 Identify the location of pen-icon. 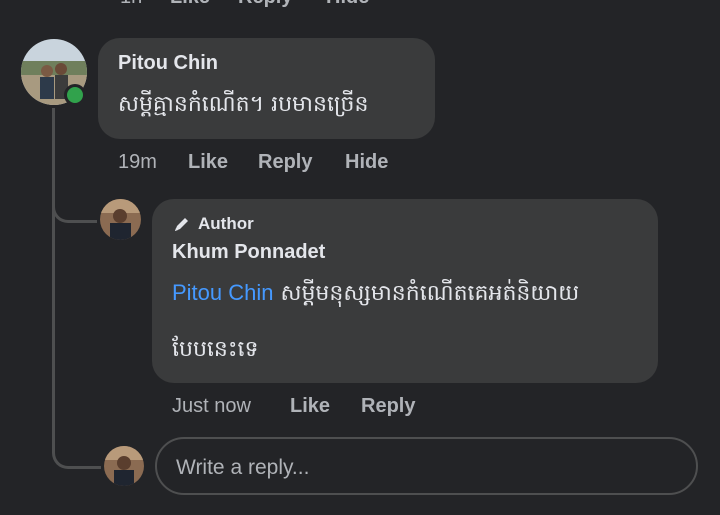
(181, 224).